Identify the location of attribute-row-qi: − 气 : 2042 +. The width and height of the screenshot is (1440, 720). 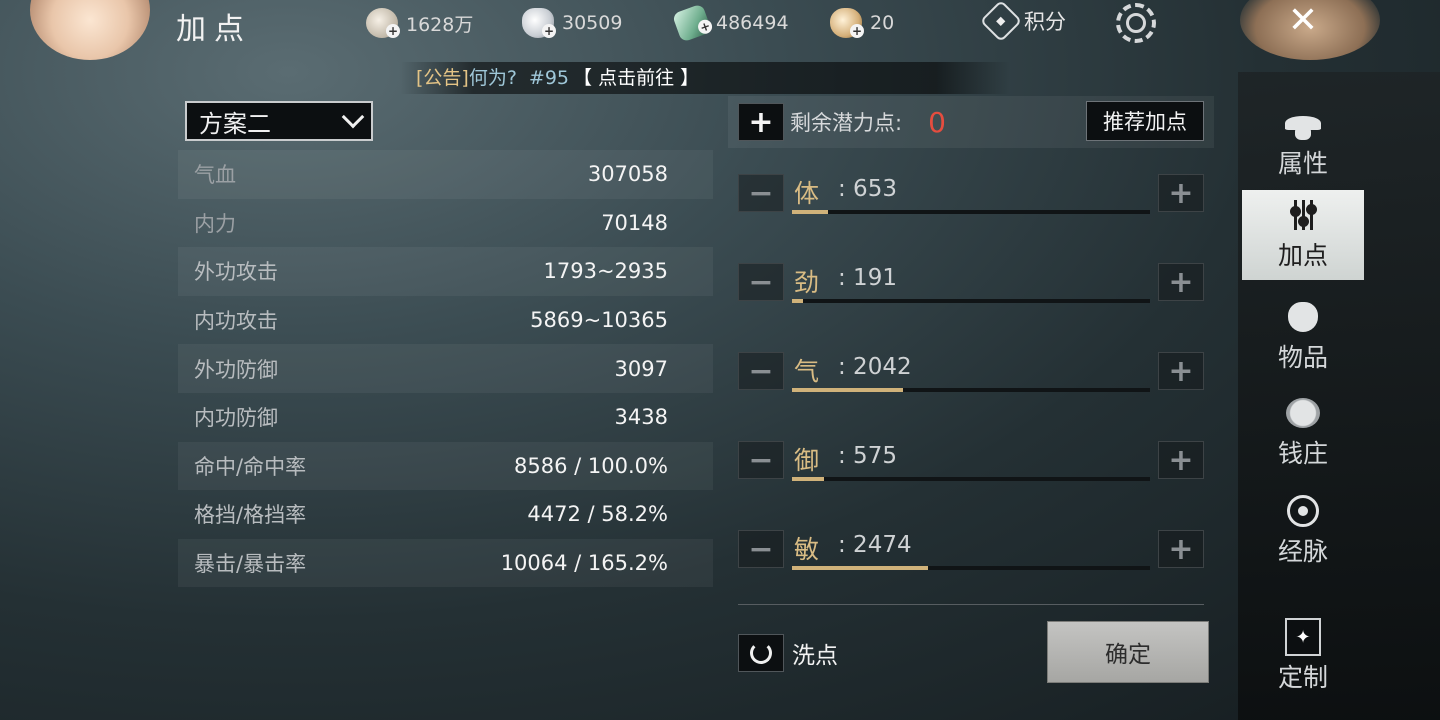
(971, 377).